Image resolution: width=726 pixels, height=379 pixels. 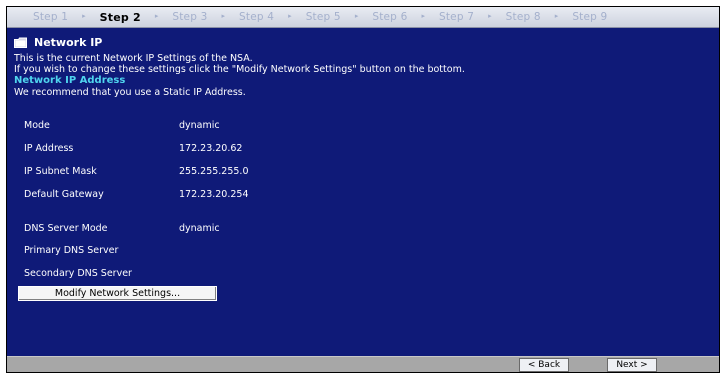 What do you see at coordinates (364, 42) in the screenshot?
I see `page-header: Network IP` at bounding box center [364, 42].